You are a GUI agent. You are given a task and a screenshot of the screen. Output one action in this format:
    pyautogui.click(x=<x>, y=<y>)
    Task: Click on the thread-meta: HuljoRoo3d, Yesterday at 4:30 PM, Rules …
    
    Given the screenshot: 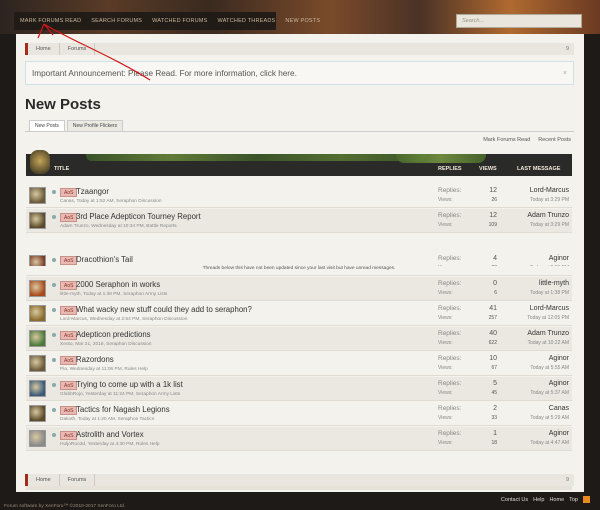 What is the action you would take?
    pyautogui.click(x=110, y=444)
    